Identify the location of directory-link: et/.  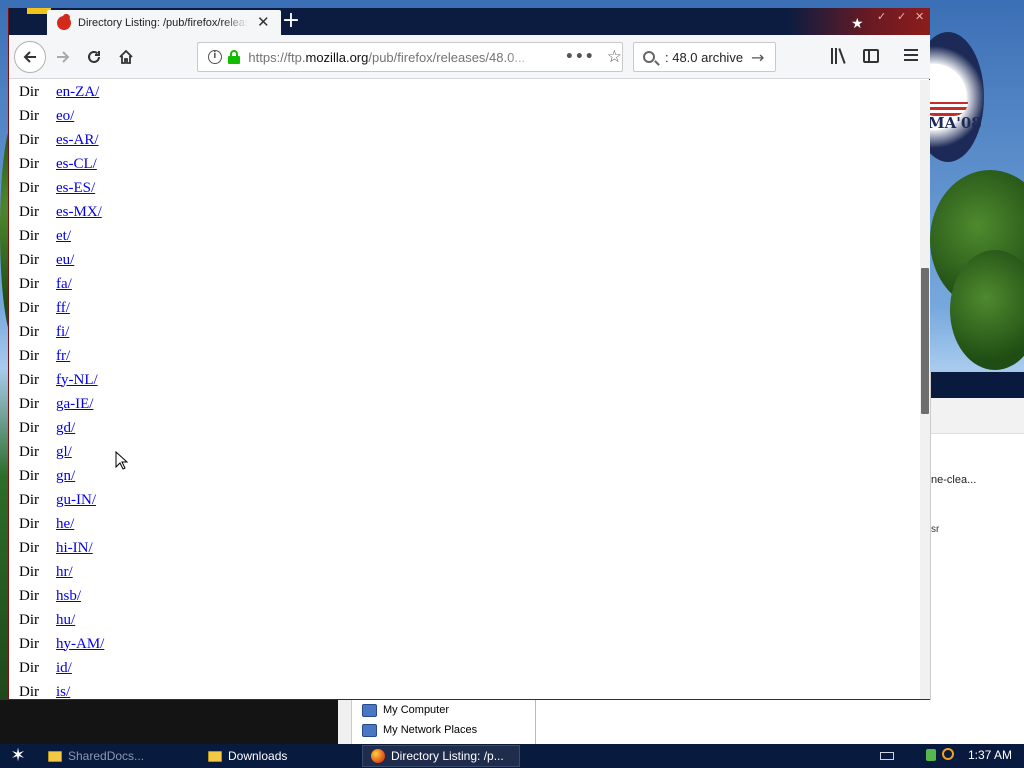
(63, 236).